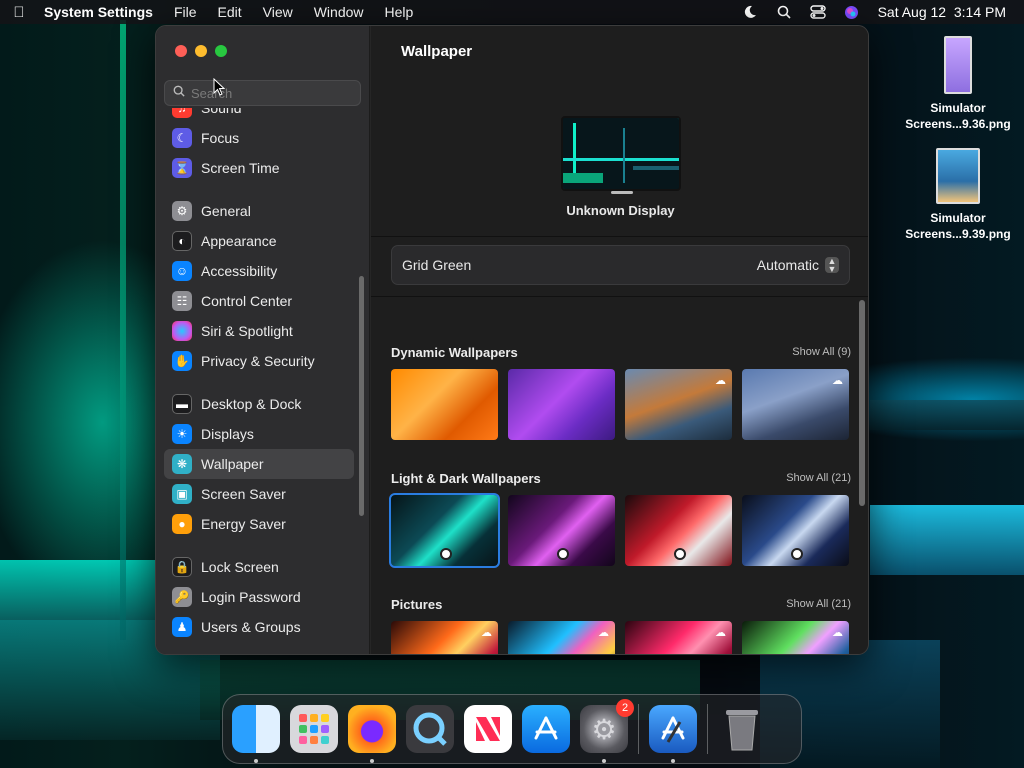 The height and width of the screenshot is (768, 1024). I want to click on sidebar-item-accessibility: ☺ Accessibility, so click(259, 271).